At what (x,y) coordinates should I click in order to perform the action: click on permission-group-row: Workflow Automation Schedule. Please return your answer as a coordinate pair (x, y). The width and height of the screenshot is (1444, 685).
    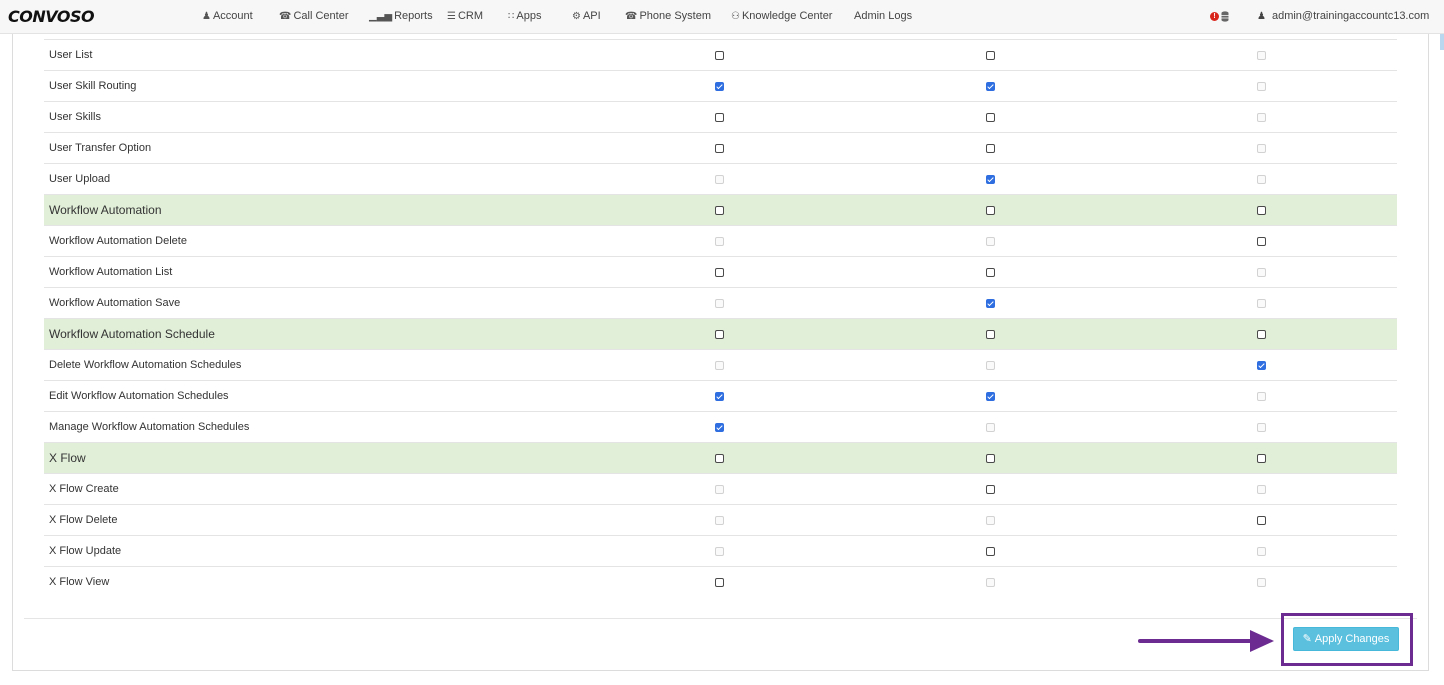
    Looking at the image, I should click on (720, 334).